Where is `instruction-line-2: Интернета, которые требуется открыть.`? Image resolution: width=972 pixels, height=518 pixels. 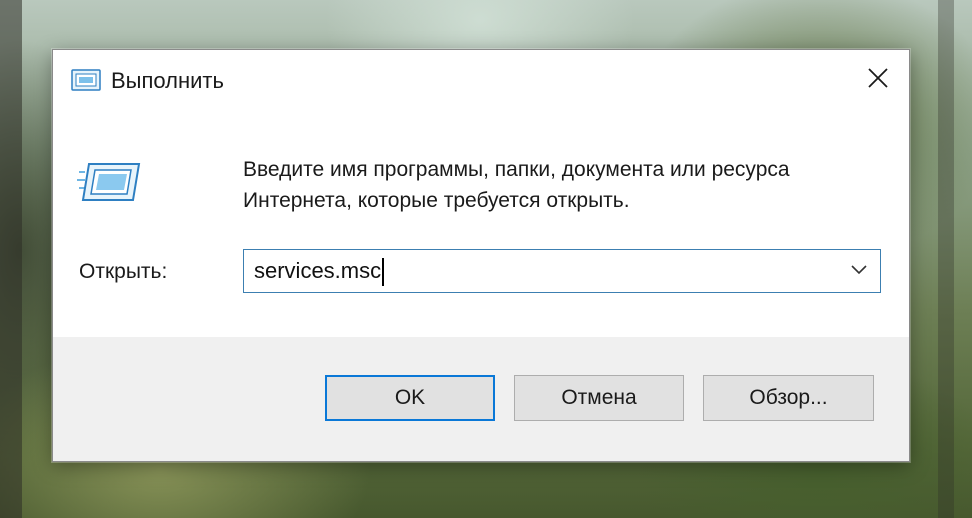
instruction-line-2: Интернета, которые требуется открыть. is located at coordinates (436, 200).